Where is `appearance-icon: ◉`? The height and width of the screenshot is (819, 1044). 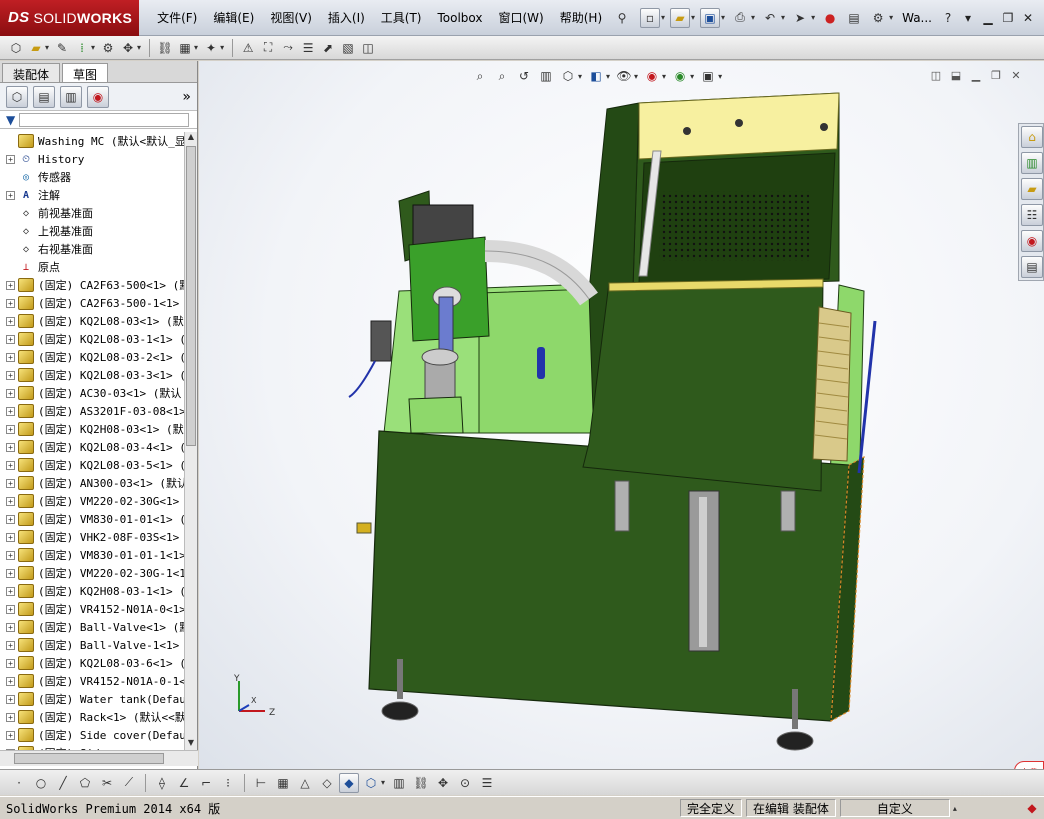
appearance-icon: ◉ is located at coordinates (98, 96).